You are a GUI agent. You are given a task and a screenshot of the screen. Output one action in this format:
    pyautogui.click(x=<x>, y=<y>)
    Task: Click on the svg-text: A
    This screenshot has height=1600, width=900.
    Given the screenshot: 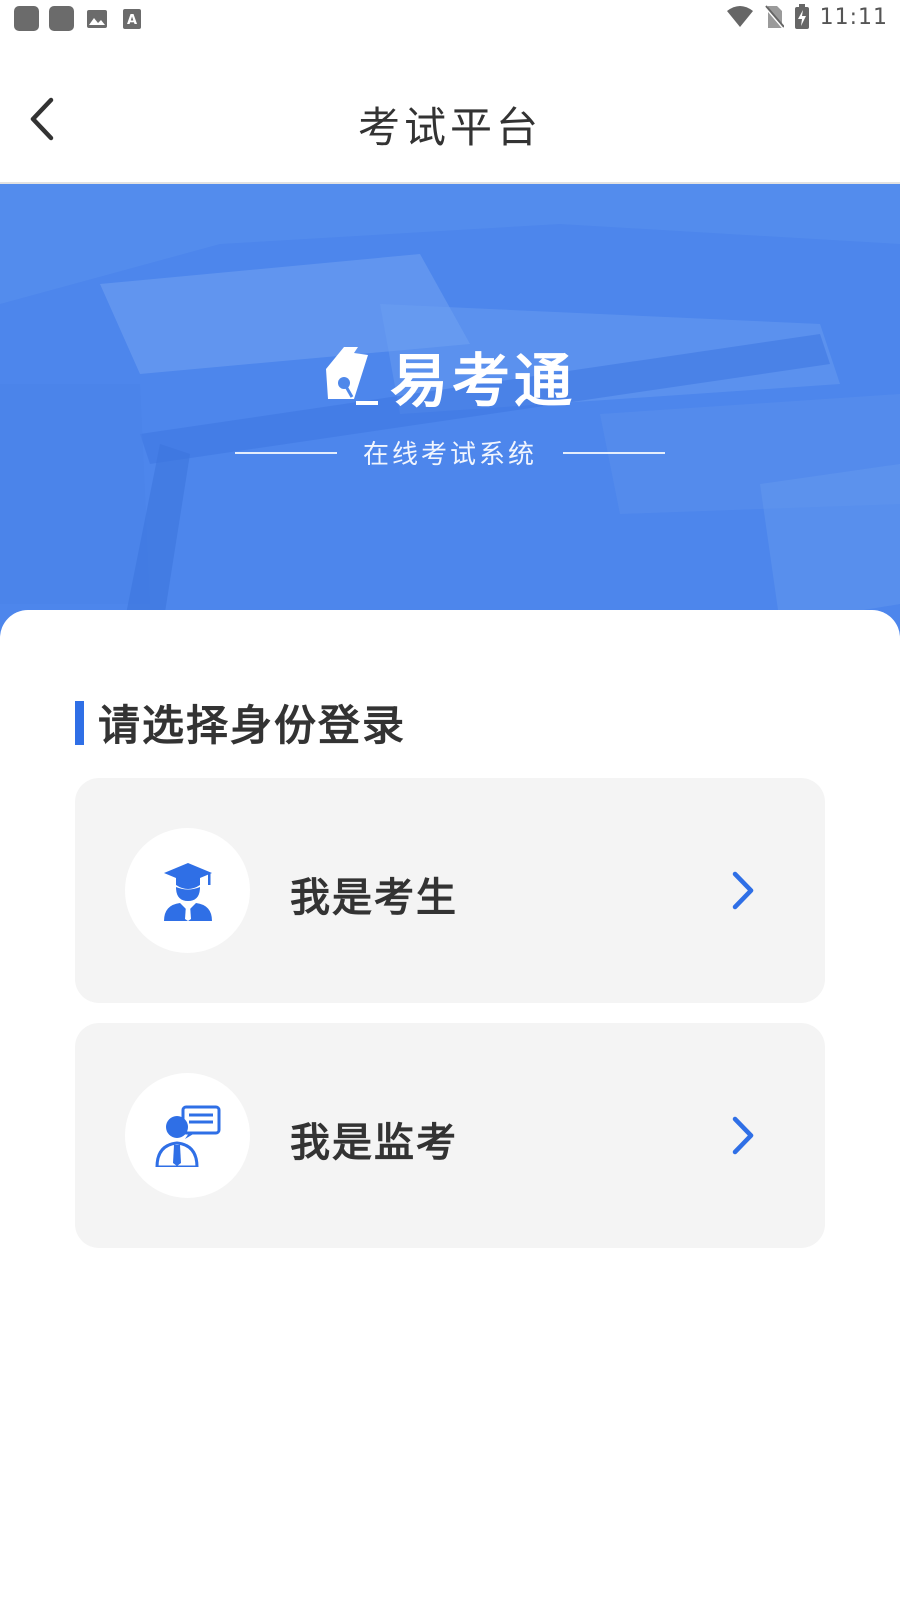 What is the action you would take?
    pyautogui.click(x=131, y=20)
    